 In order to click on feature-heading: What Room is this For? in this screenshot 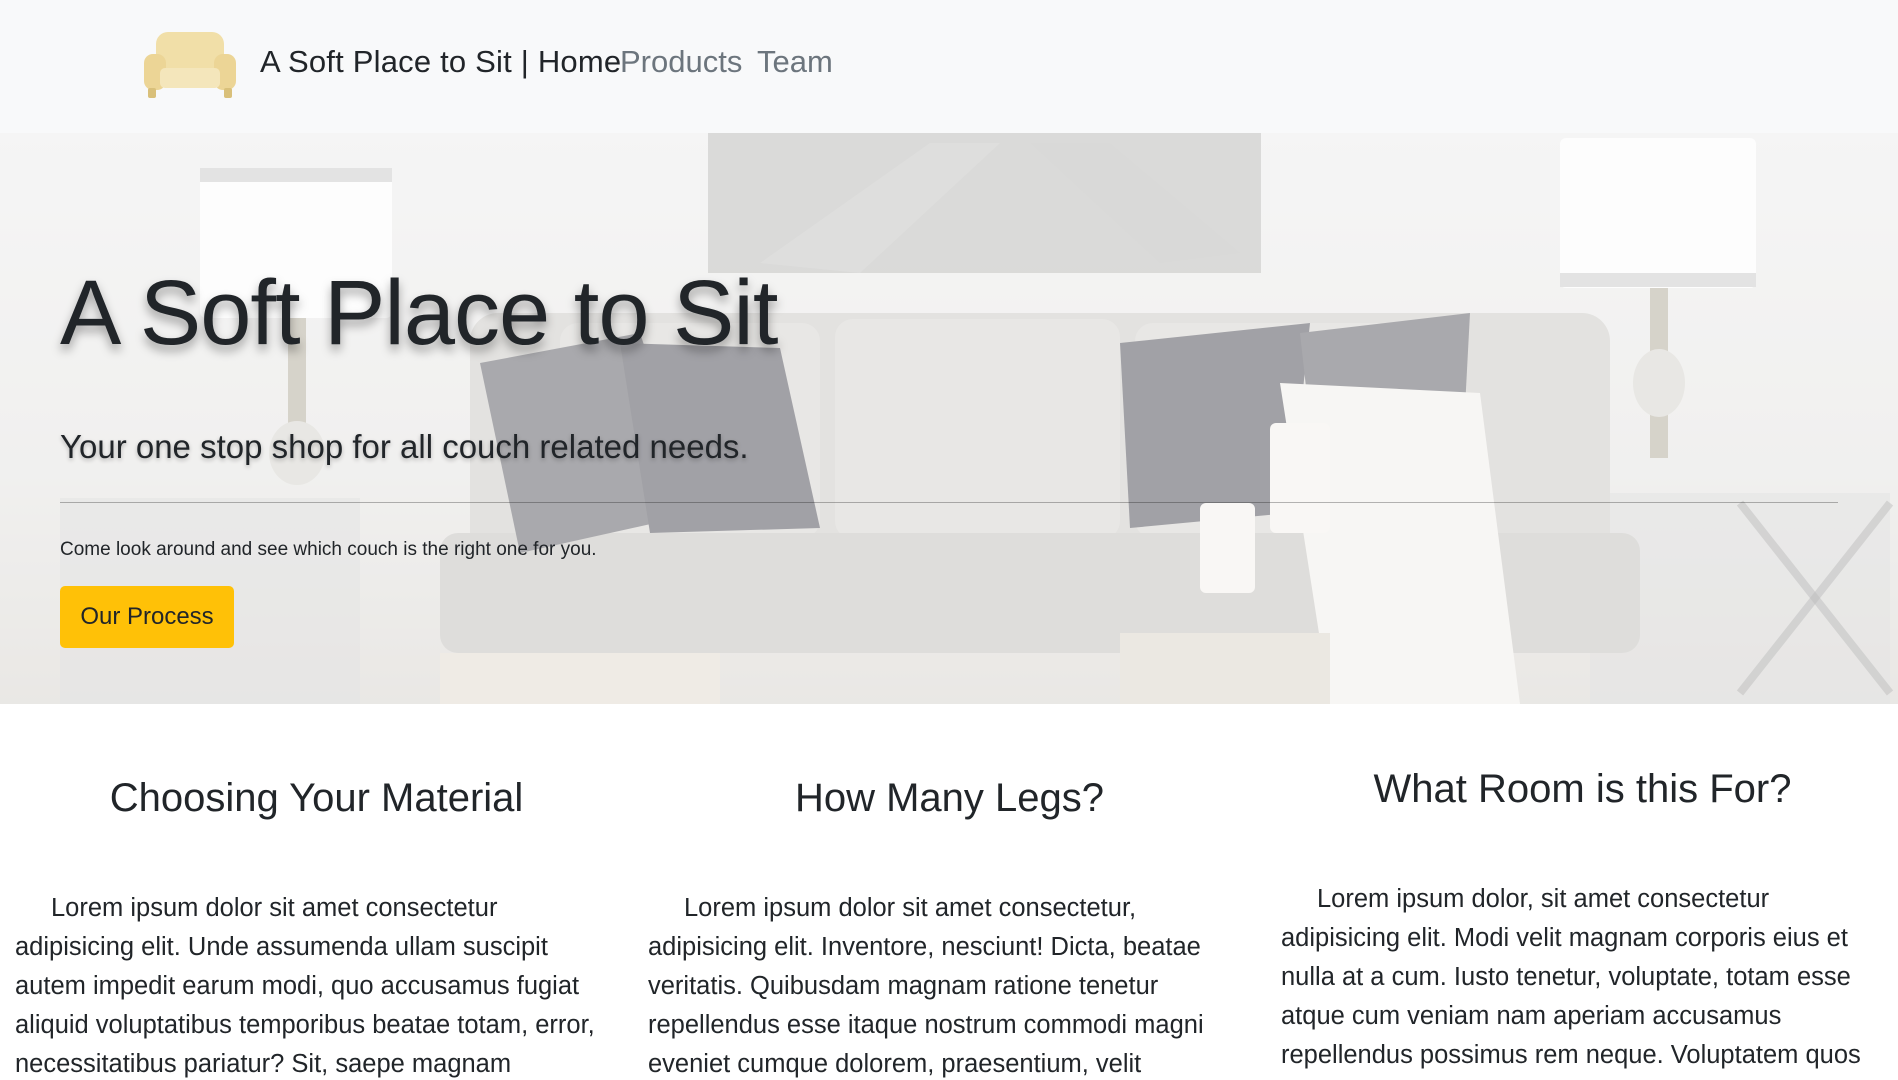, I will do `click(1582, 789)`.